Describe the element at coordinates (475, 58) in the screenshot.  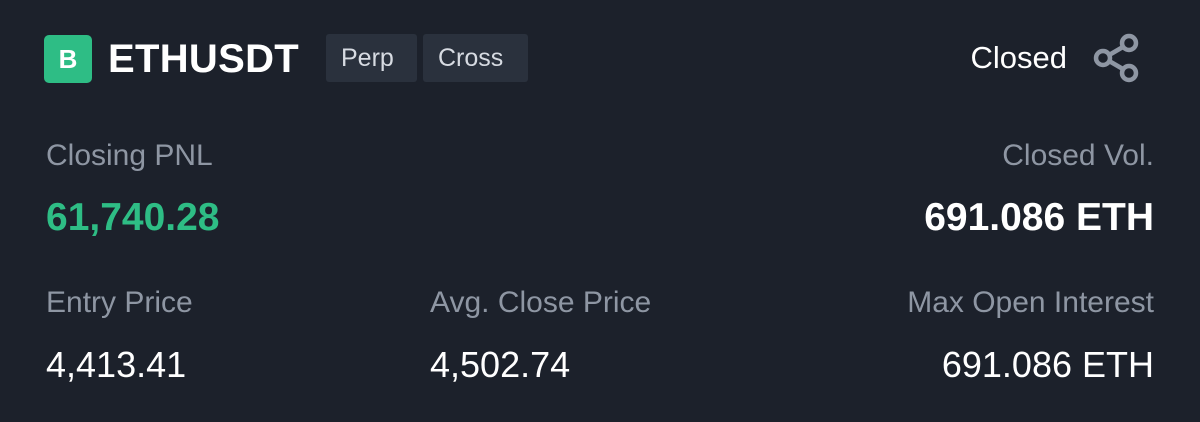
I see `cross-margin-tag: Cross` at that location.